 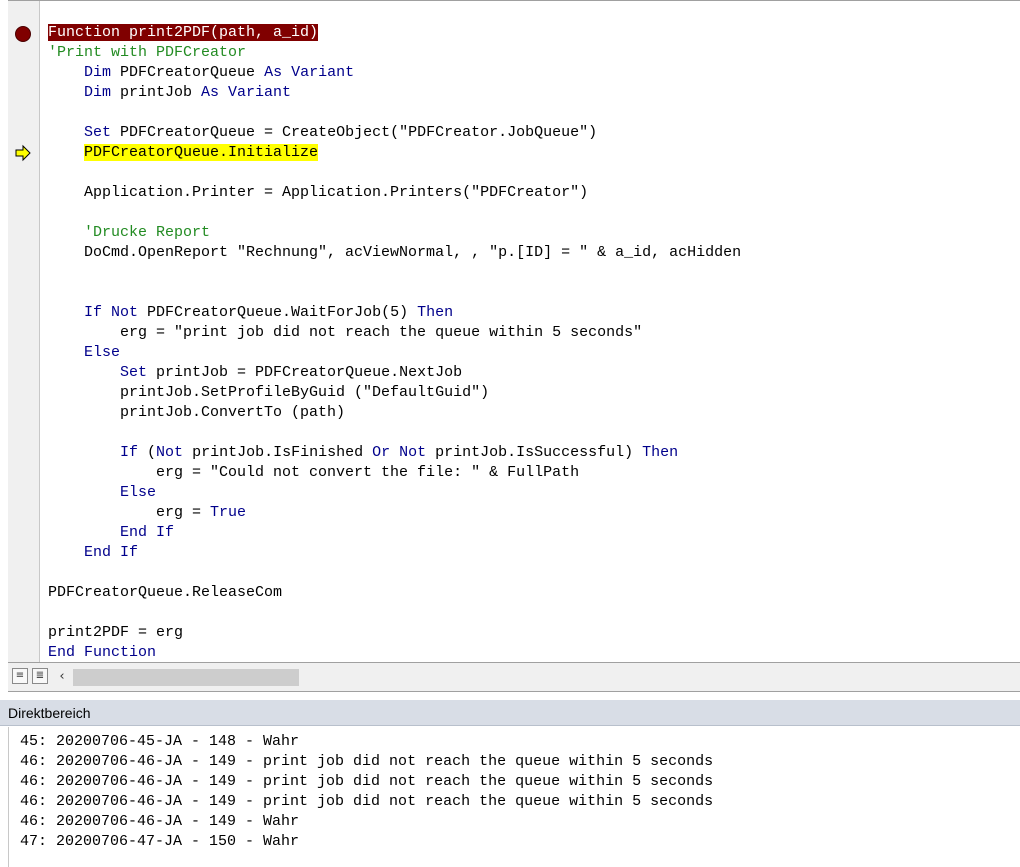 What do you see at coordinates (111, 312) in the screenshot?
I see `code-token: If Not` at bounding box center [111, 312].